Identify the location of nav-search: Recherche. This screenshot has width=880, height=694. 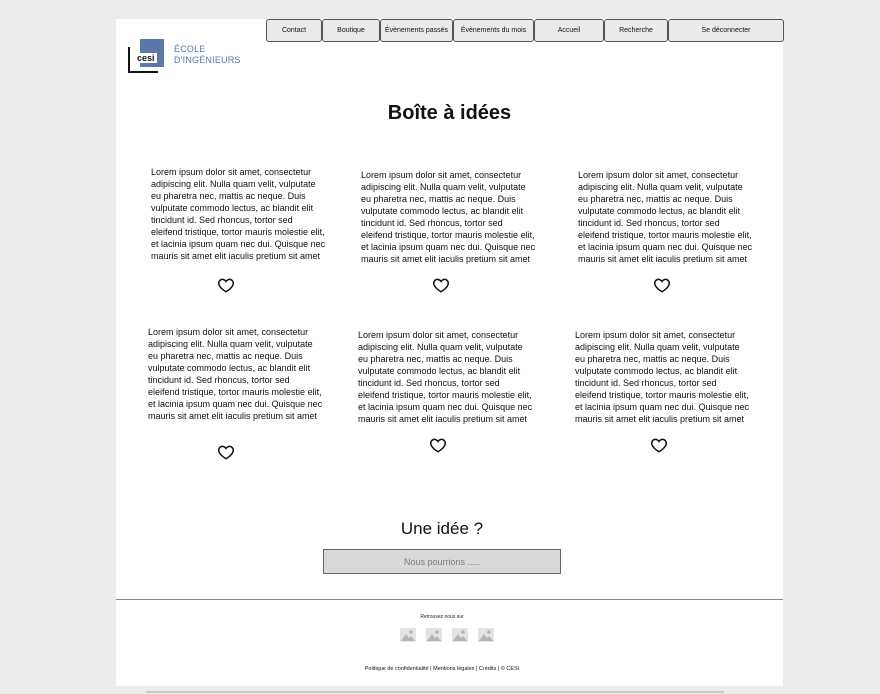
(636, 30).